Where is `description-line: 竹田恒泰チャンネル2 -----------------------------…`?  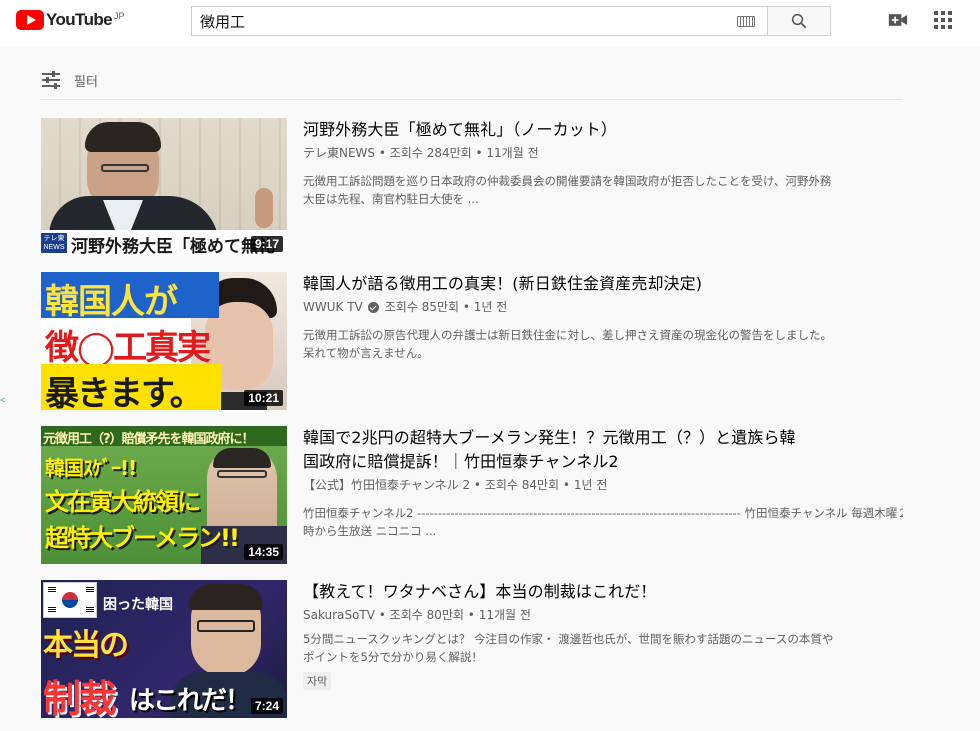 description-line: 竹田恒泰チャンネル2 -----------------------------… is located at coordinates (603, 513).